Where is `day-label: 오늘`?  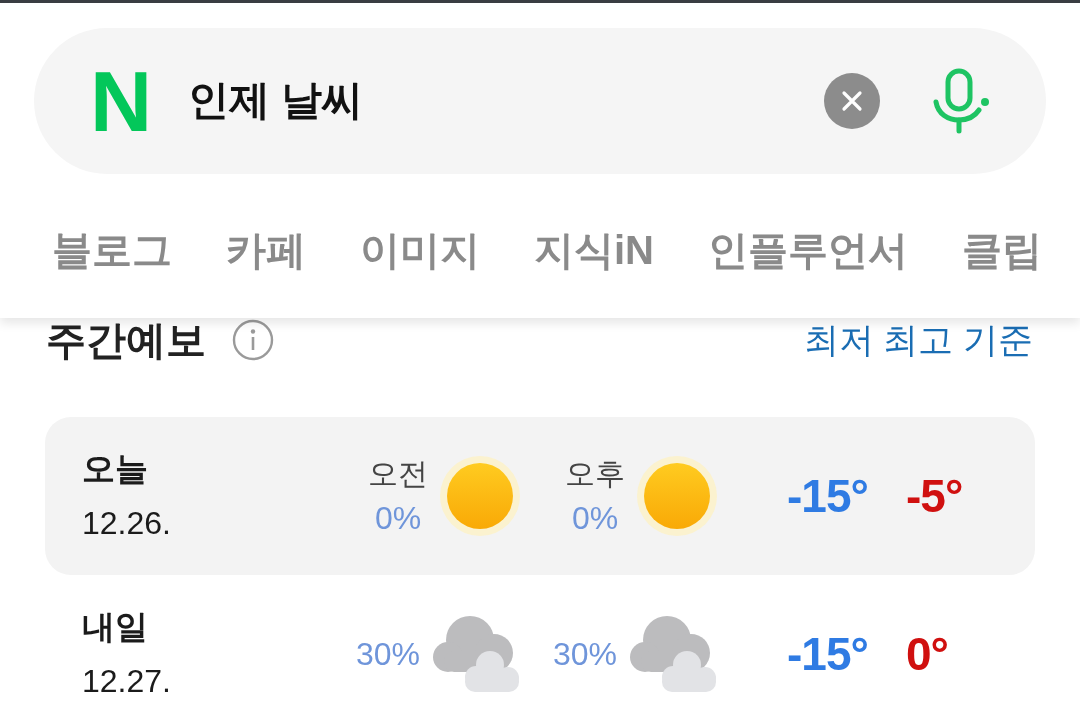 day-label: 오늘 is located at coordinates (115, 469).